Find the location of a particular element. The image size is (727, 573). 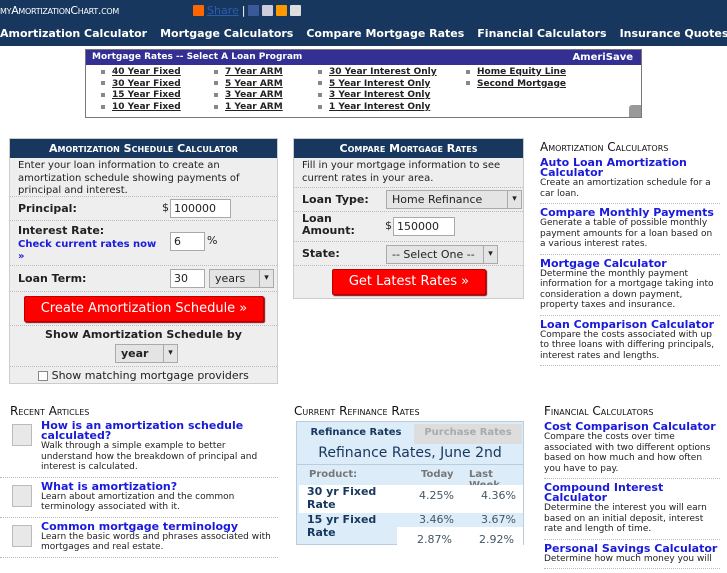

calc-link: Loan Comparison Calculator is located at coordinates (630, 324).